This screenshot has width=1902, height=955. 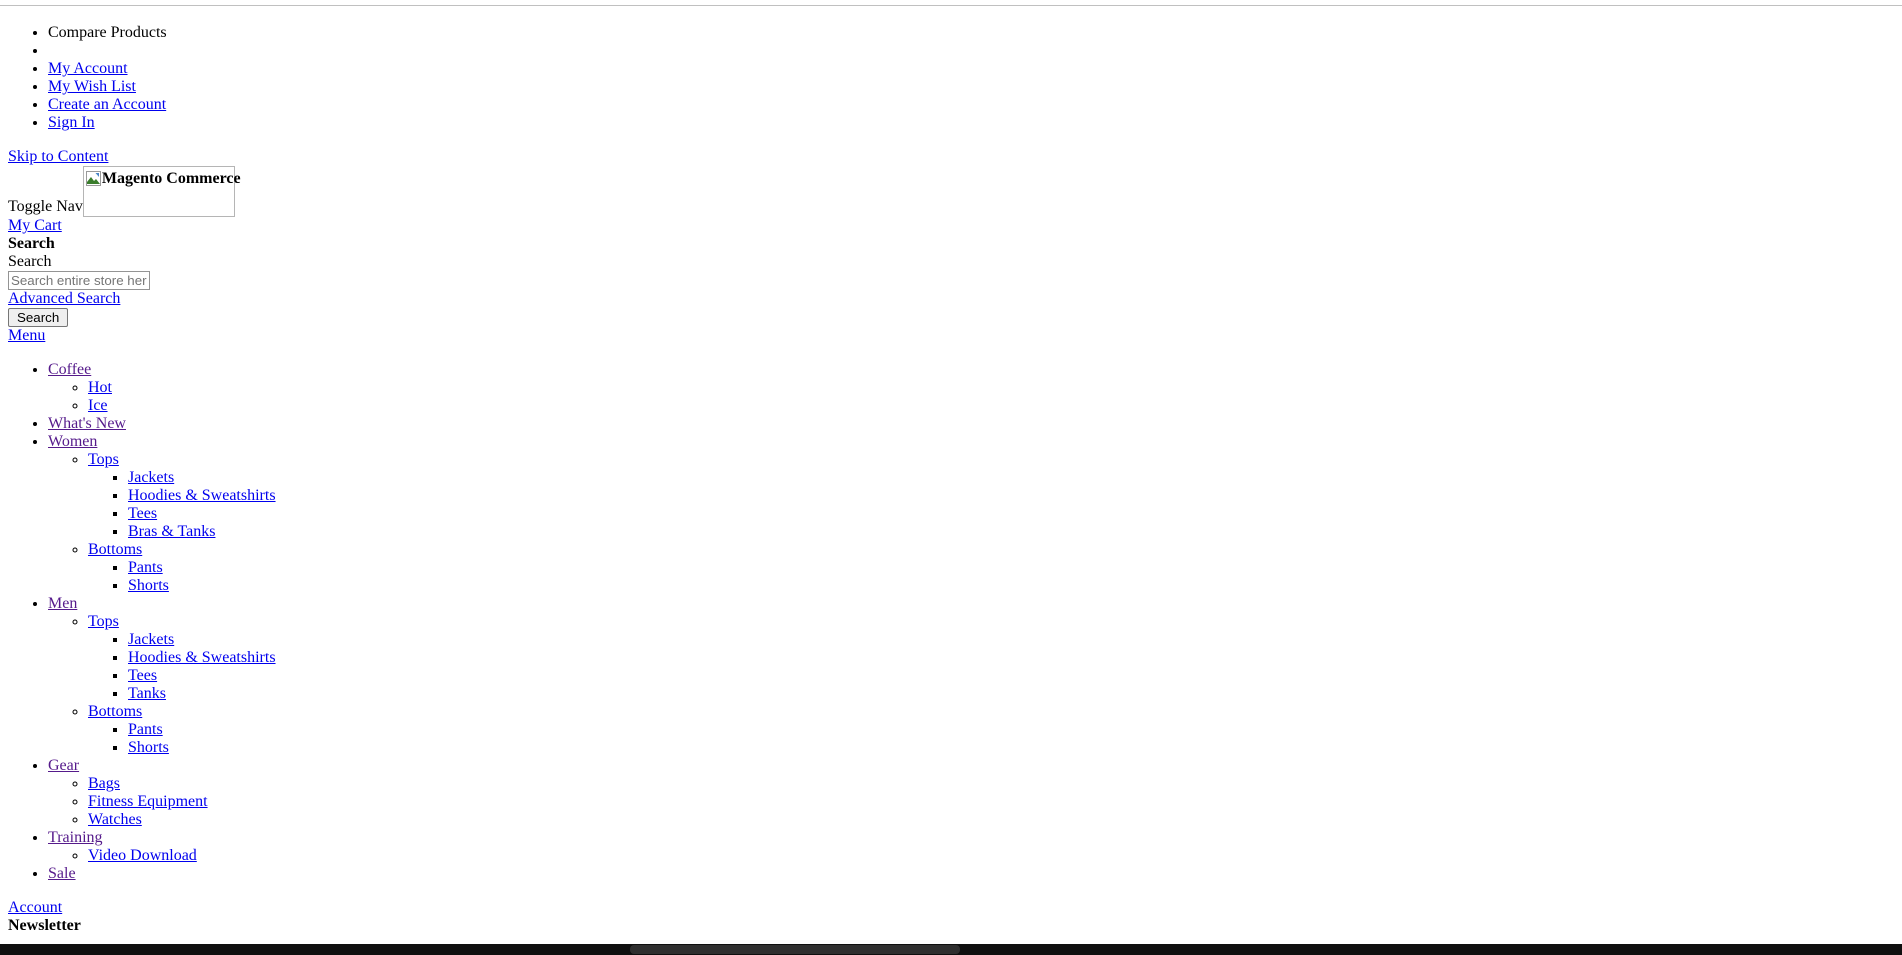 I want to click on nav-sublist: Video Download, so click(x=971, y=856).